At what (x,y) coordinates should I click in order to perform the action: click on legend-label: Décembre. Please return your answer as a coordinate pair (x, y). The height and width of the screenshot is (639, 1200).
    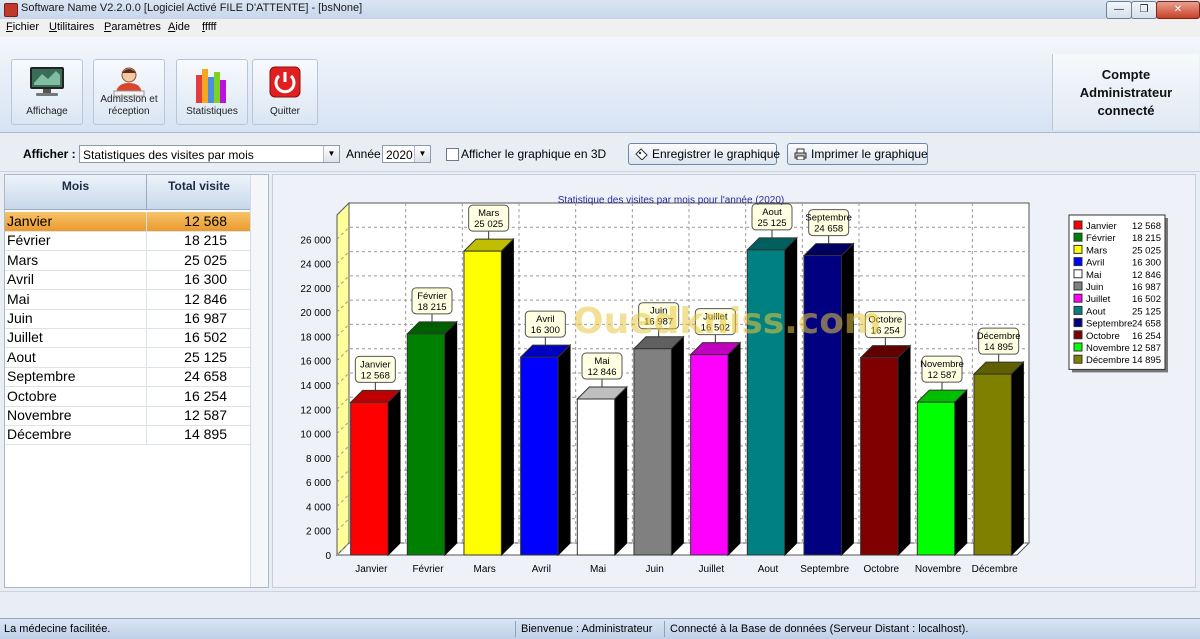
    Looking at the image, I should click on (1108, 360).